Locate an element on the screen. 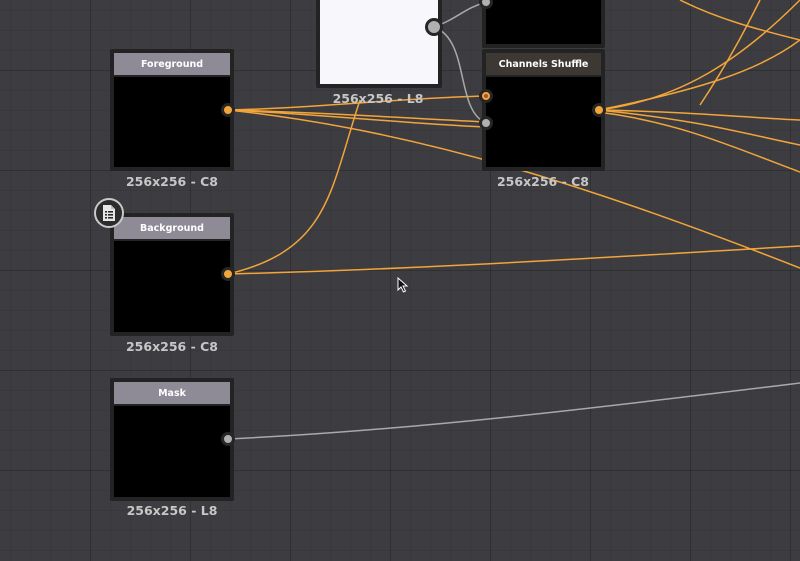  node-title: Channels Shuffle is located at coordinates (543, 64).